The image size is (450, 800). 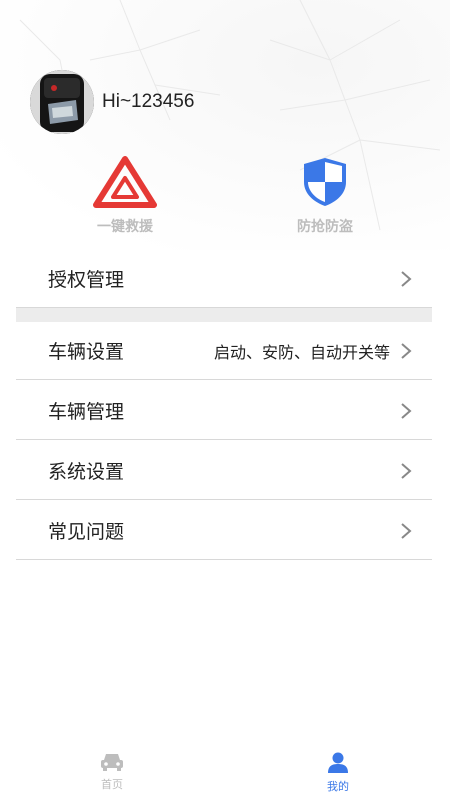 What do you see at coordinates (86, 532) in the screenshot?
I see `menu-label: 常见问题` at bounding box center [86, 532].